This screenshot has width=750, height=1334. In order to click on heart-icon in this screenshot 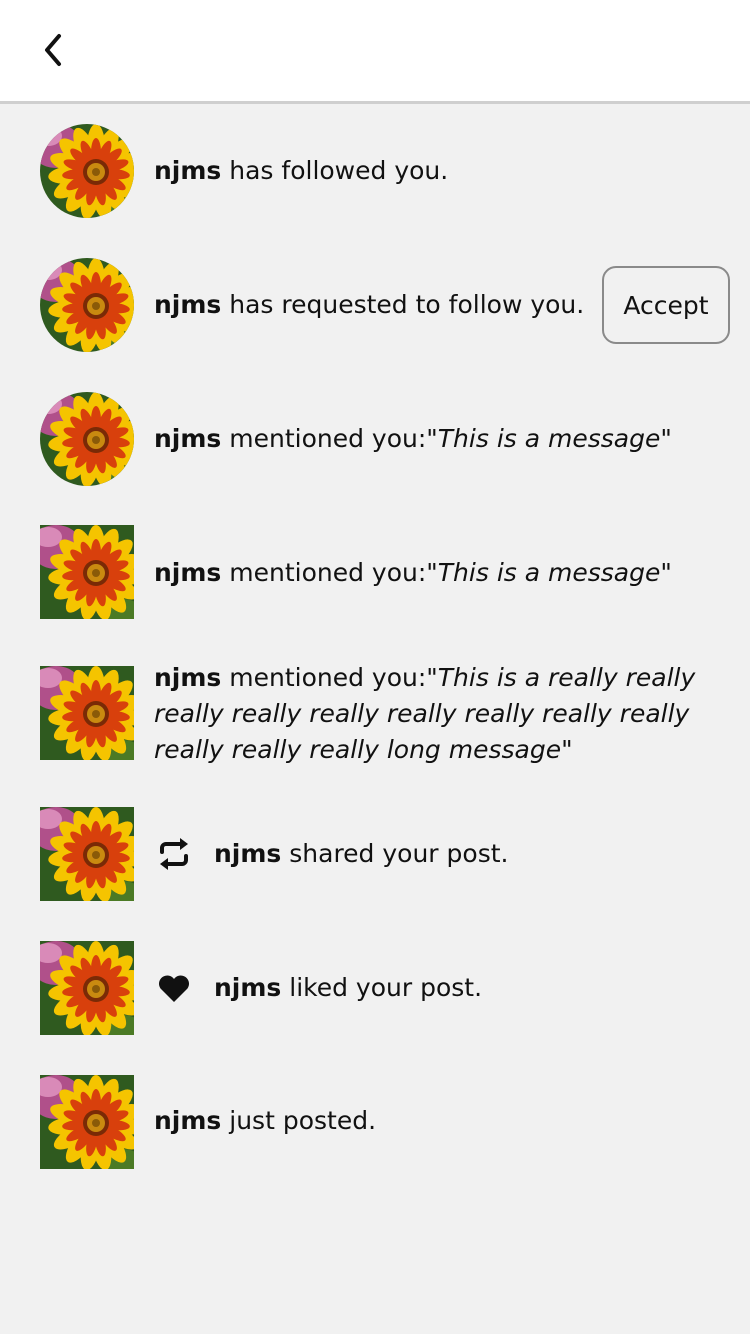, I will do `click(174, 988)`.